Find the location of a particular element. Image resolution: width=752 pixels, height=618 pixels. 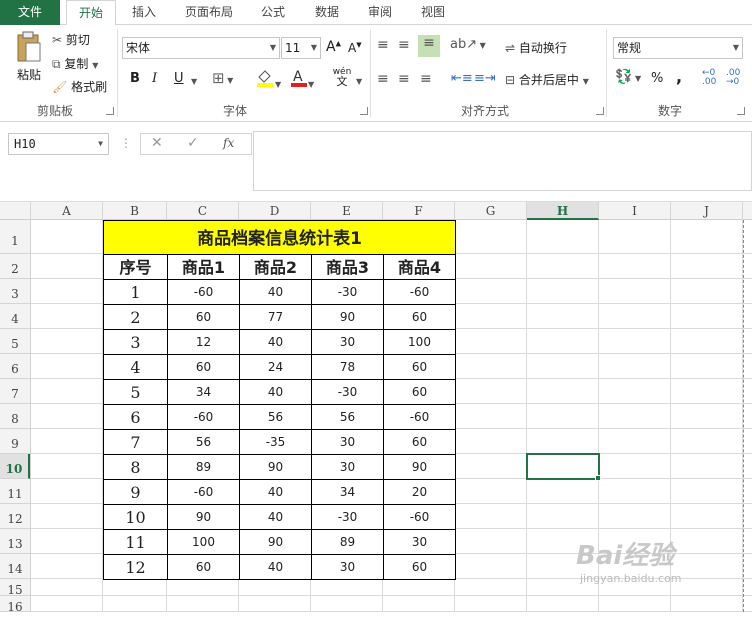

index-cell: 9 is located at coordinates (135, 492).